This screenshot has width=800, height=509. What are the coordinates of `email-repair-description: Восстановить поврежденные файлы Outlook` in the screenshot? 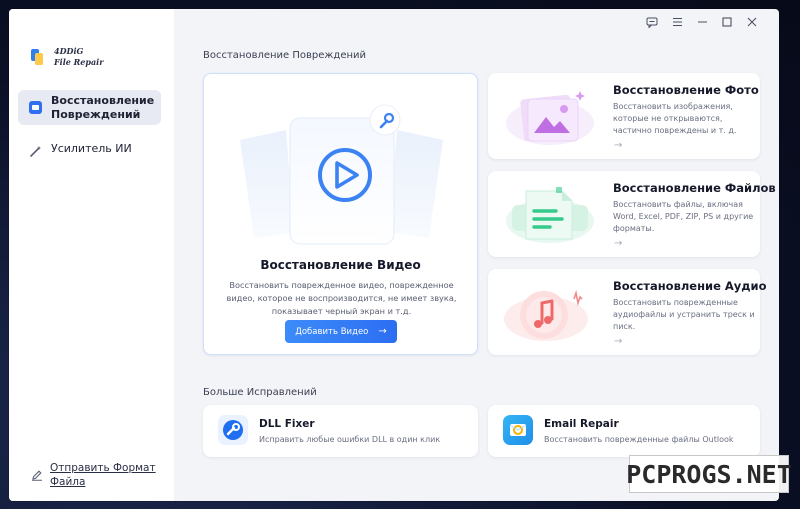 It's located at (639, 439).